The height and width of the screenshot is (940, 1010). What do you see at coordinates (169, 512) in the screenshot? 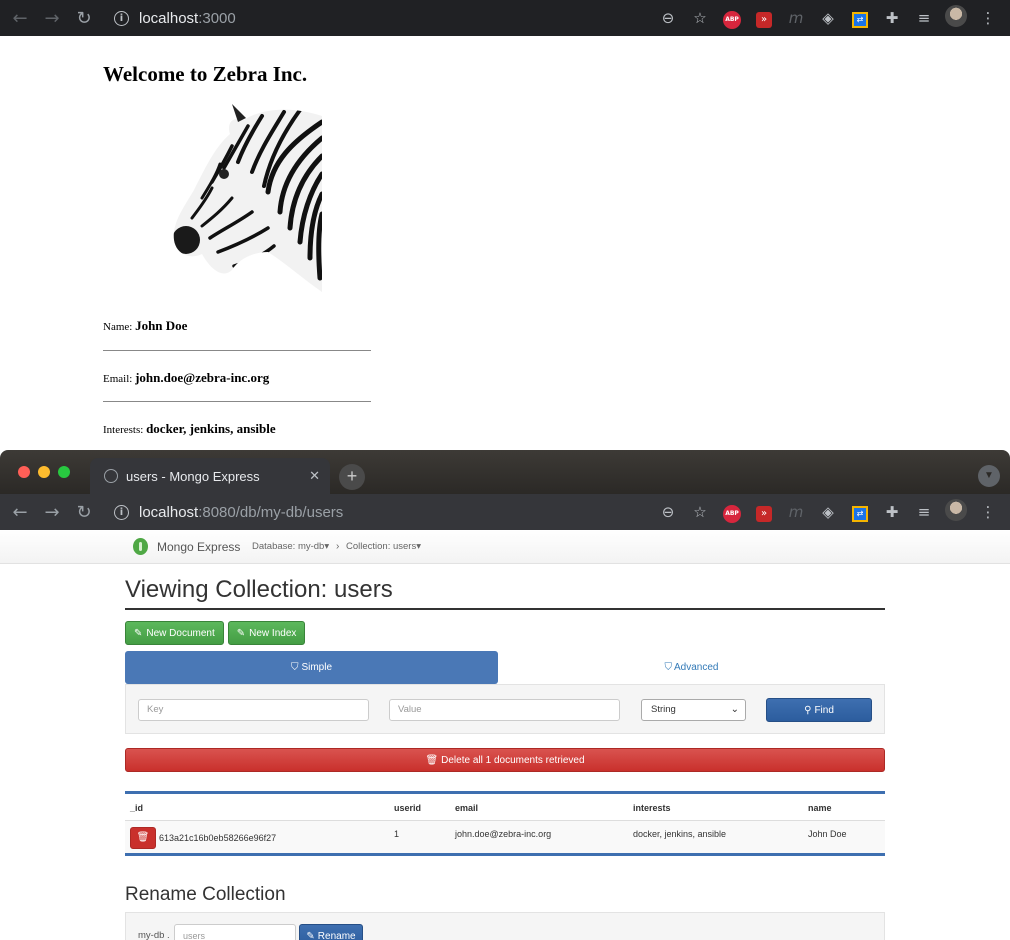
I see `url-host: localhost` at bounding box center [169, 512].